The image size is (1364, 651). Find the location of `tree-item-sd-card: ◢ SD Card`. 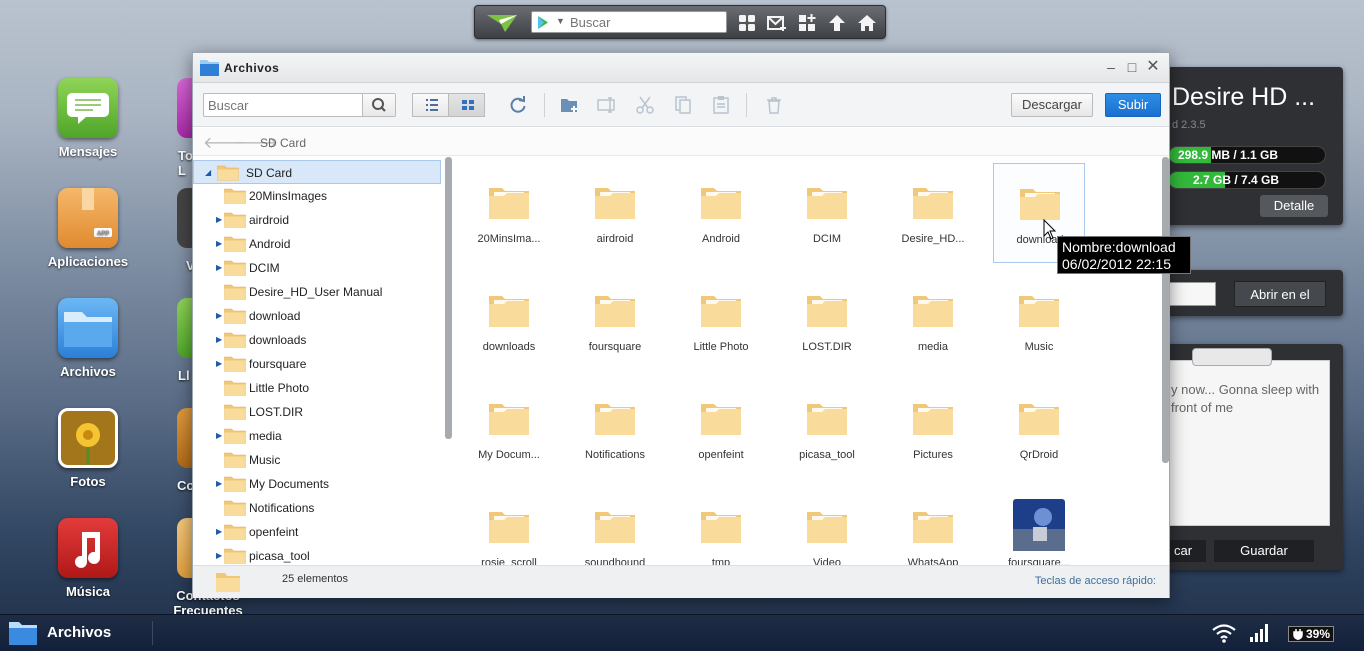

tree-item-sd-card: ◢ SD Card is located at coordinates (317, 172).